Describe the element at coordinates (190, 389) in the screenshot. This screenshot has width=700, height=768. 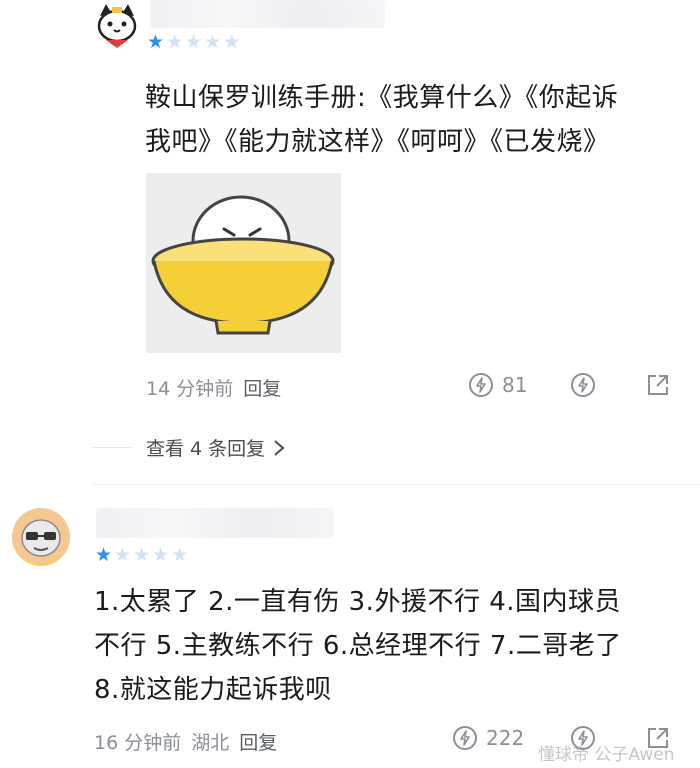
I see `comment-time: 14 分钟前` at that location.